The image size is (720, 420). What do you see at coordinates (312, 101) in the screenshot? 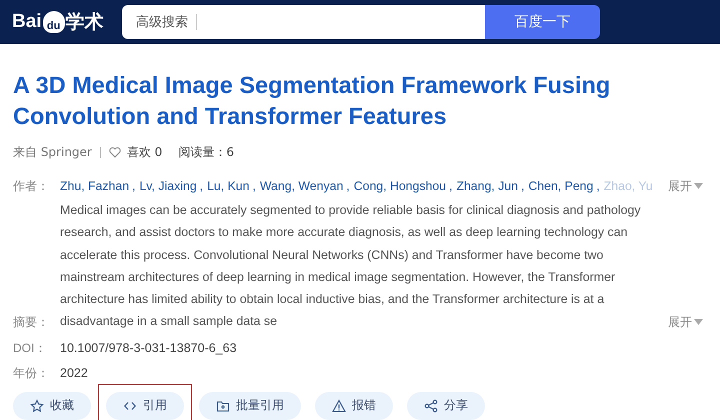
I see `paper-title: A 3D Medical Image Segmentation Framework Fusing Convolution and Transformer Features` at bounding box center [312, 101].